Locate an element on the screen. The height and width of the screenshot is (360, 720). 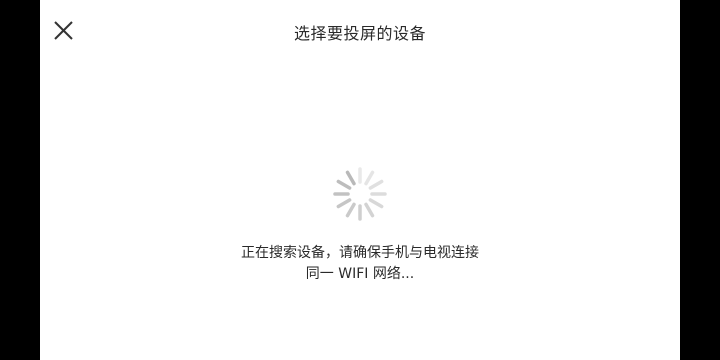
spinner-icon is located at coordinates (360, 194).